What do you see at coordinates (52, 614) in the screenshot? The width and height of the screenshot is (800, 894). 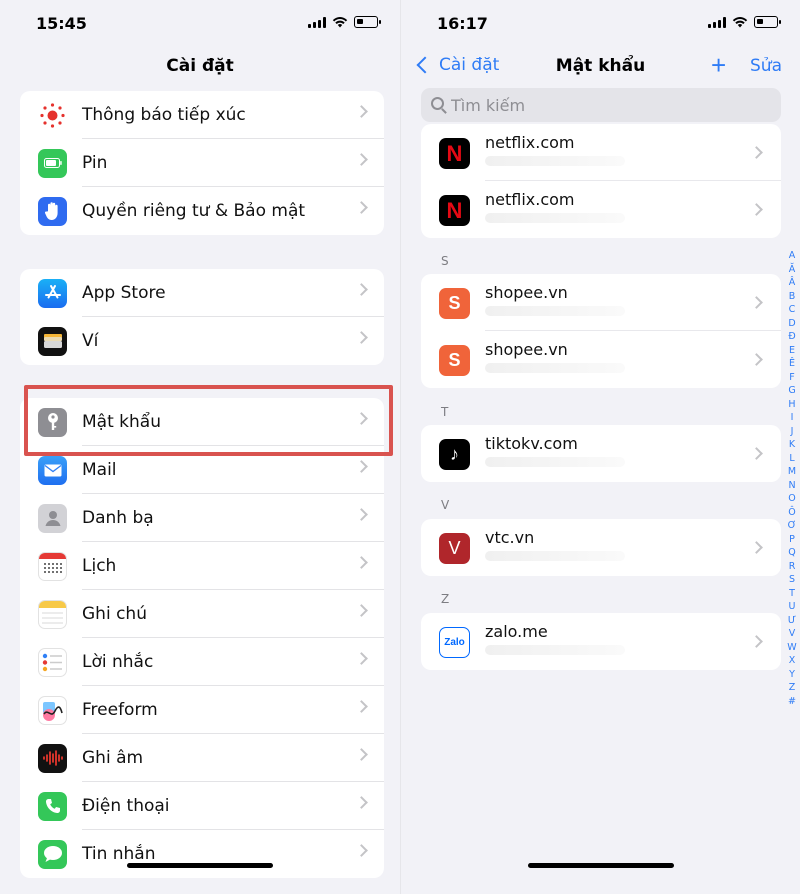 I see `notes-icon` at bounding box center [52, 614].